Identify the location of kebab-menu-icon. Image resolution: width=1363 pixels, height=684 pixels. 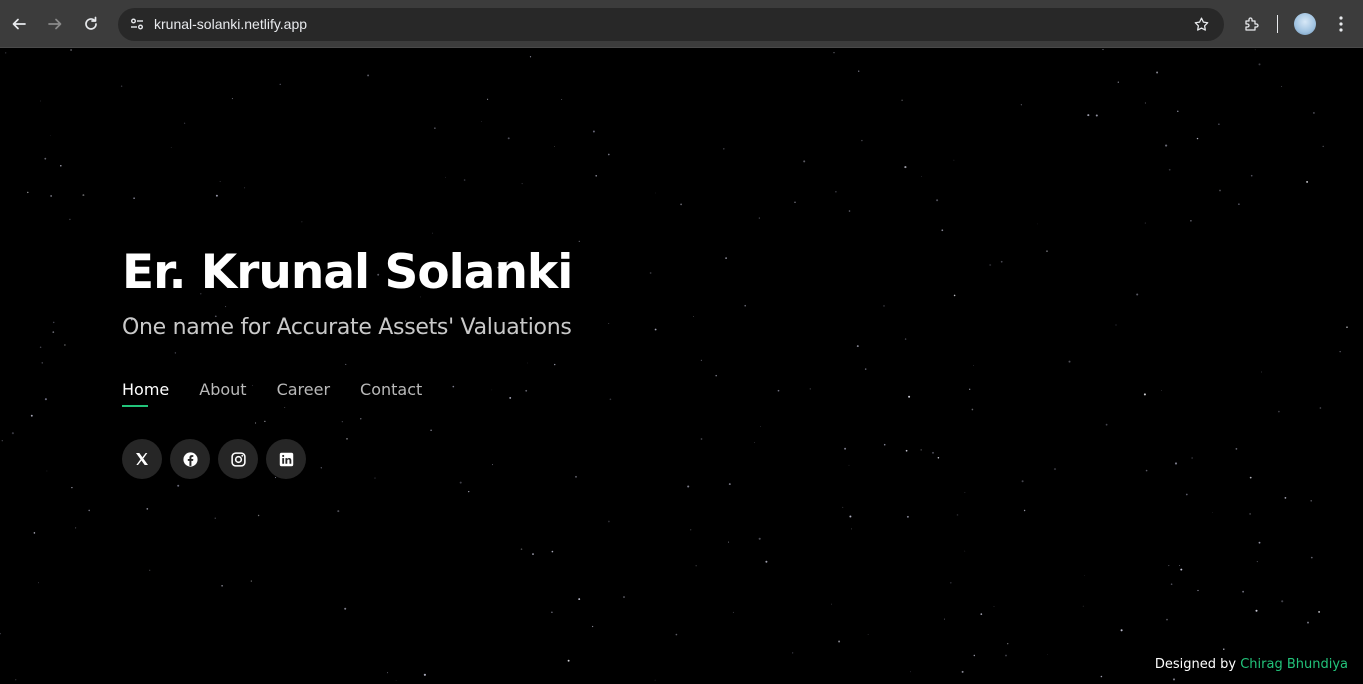
(1341, 24).